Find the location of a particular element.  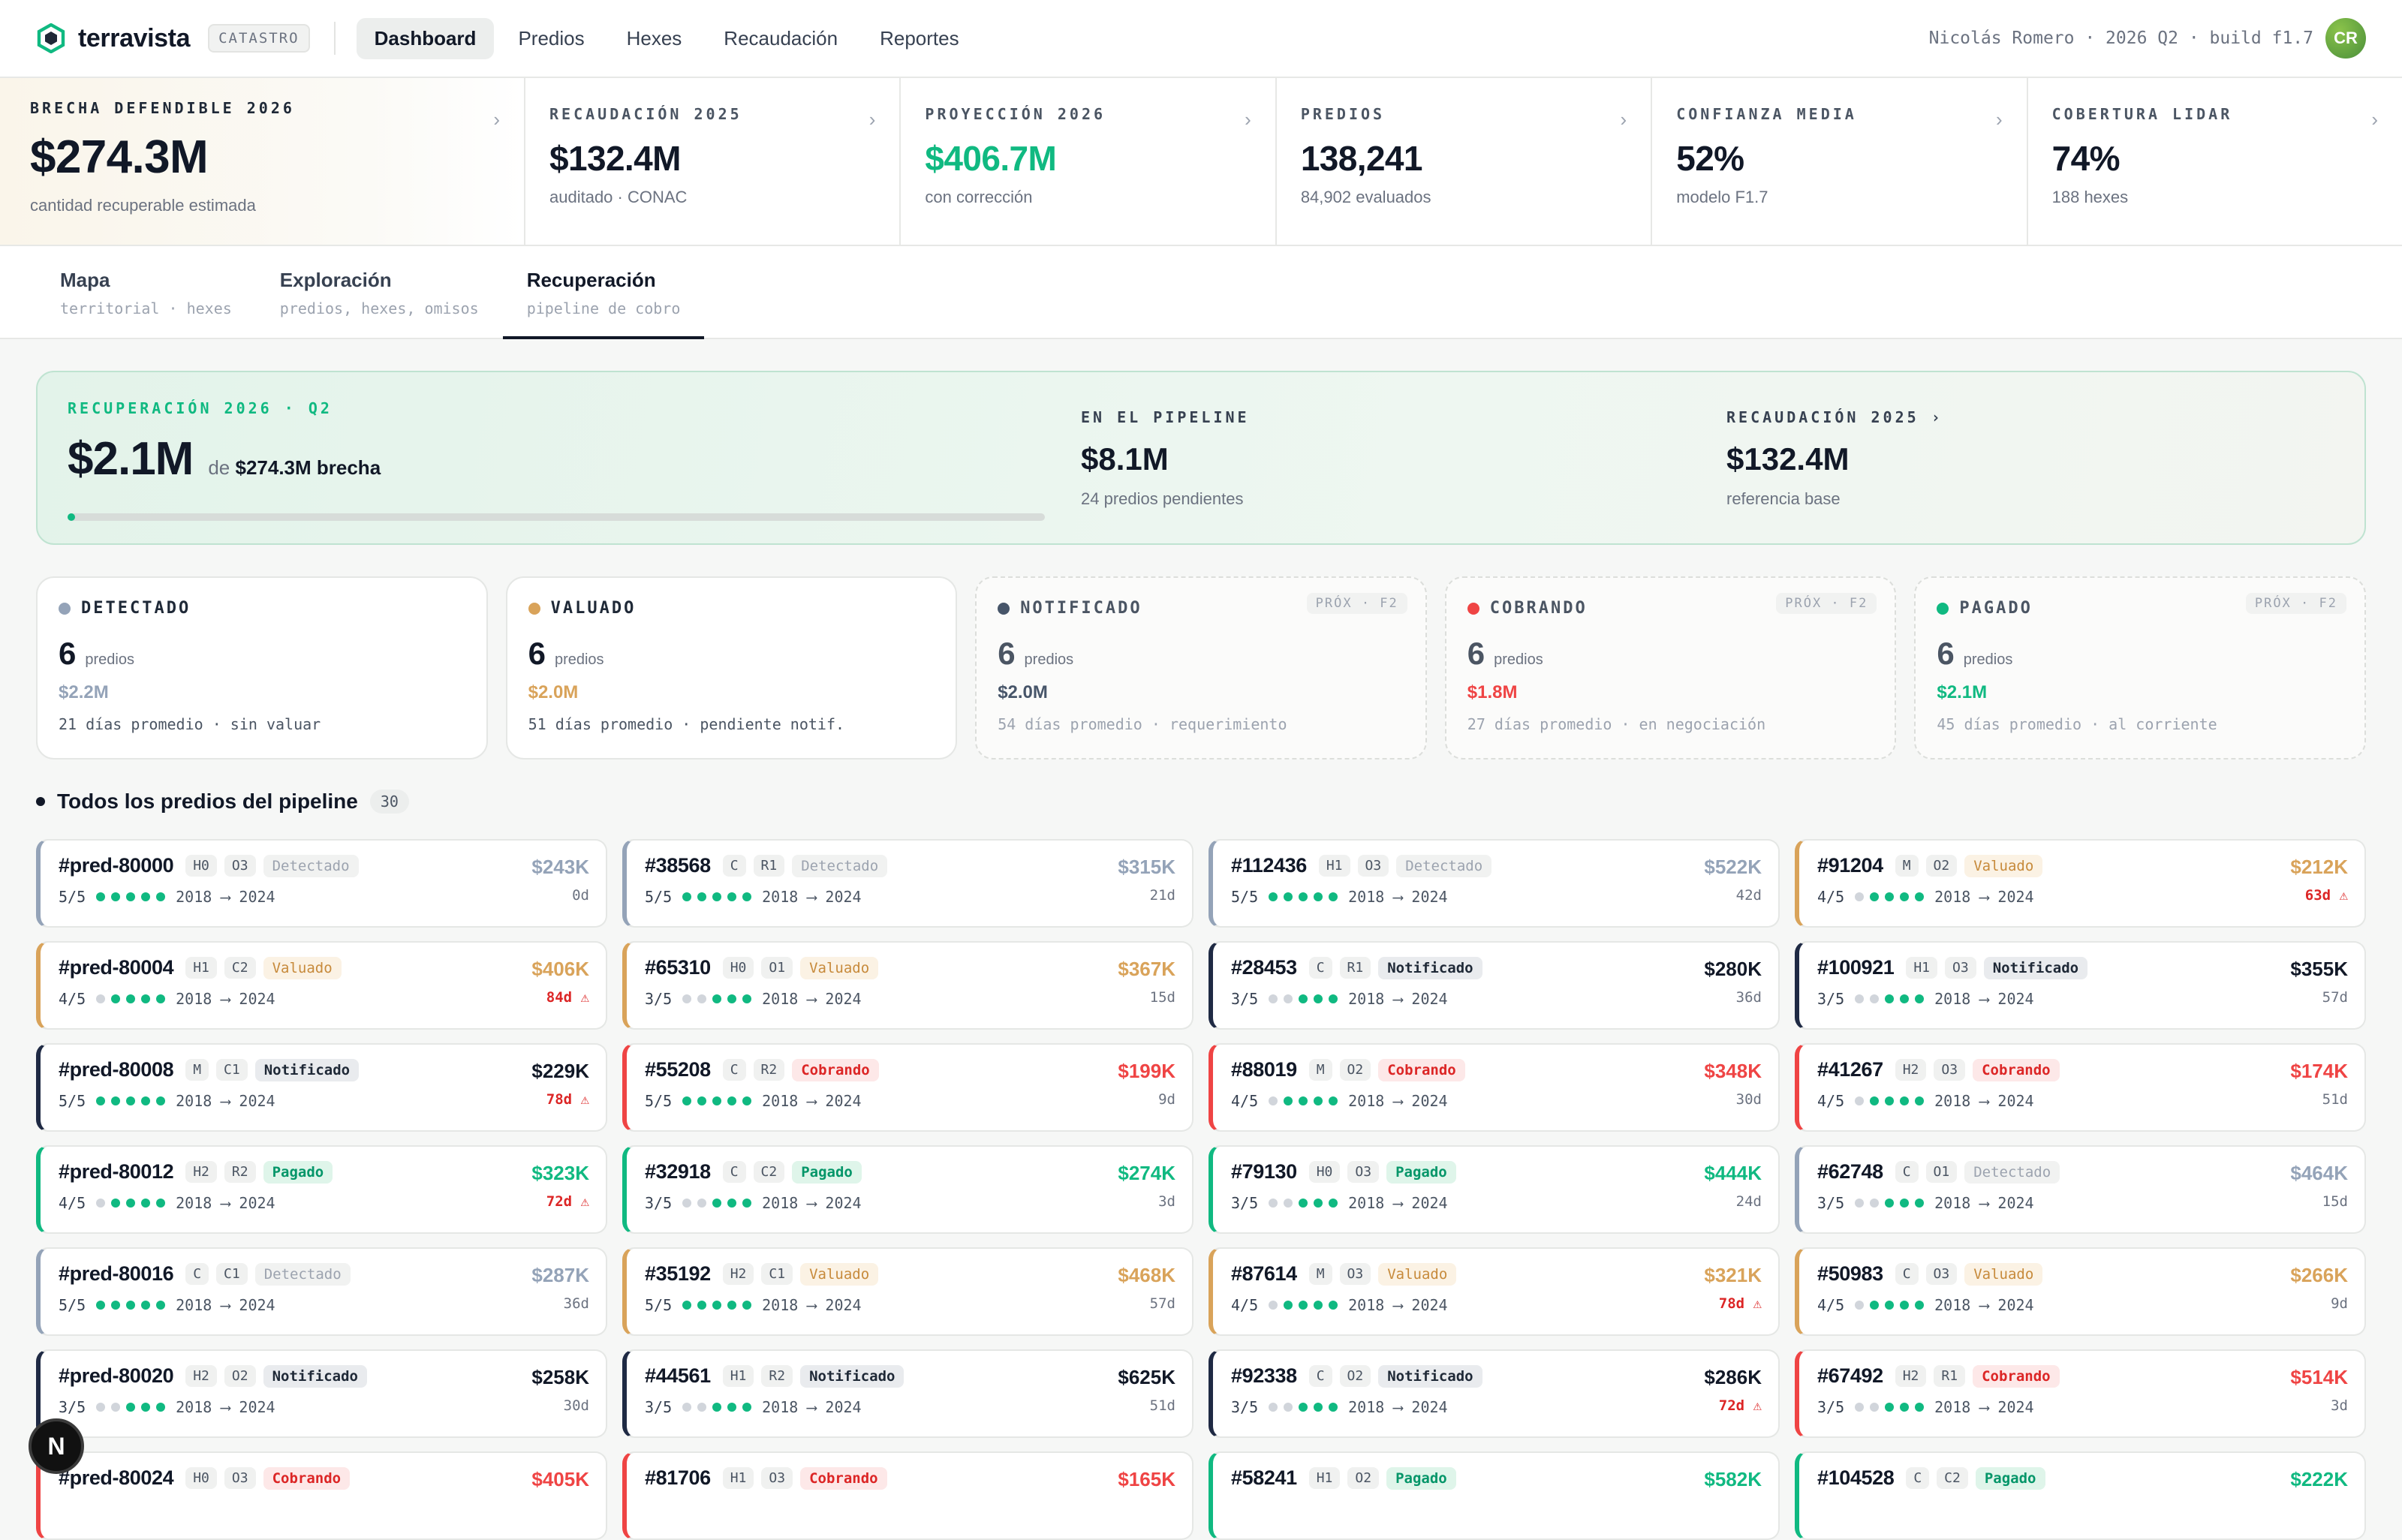

avatar: CR is located at coordinates (2345, 39).